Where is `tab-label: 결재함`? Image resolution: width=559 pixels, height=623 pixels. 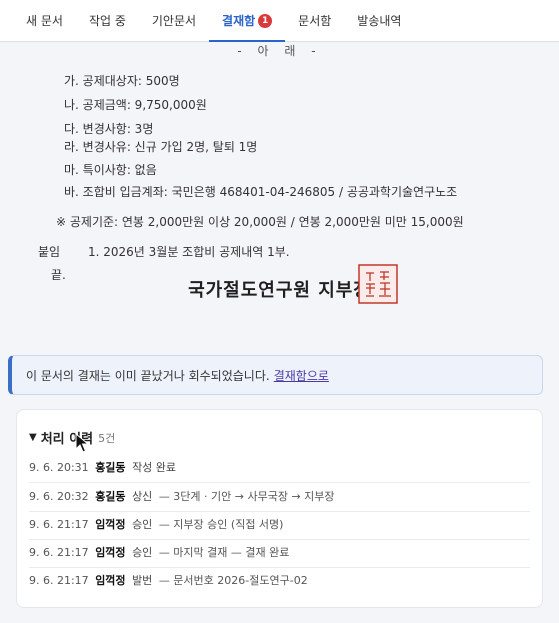 tab-label: 결재함 is located at coordinates (239, 21).